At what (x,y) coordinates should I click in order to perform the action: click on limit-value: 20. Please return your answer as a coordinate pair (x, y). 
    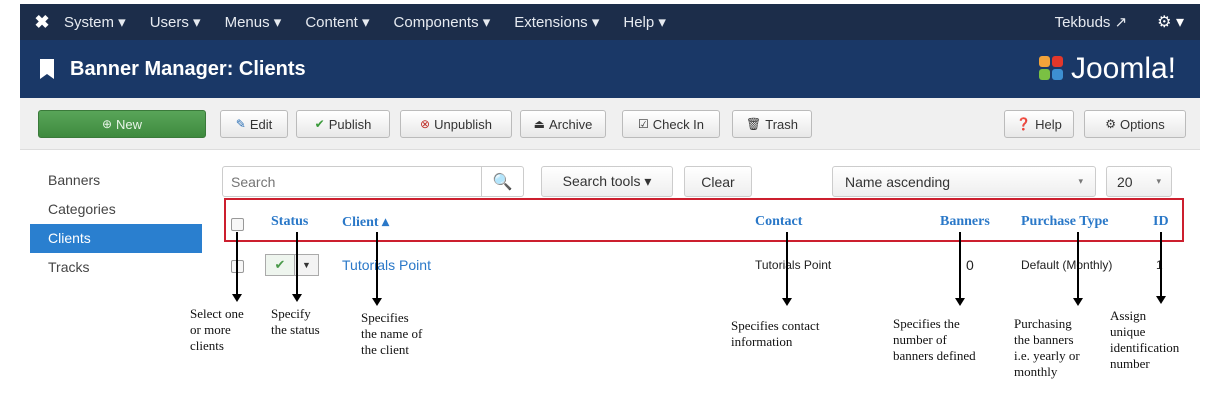
    Looking at the image, I should click on (1125, 181).